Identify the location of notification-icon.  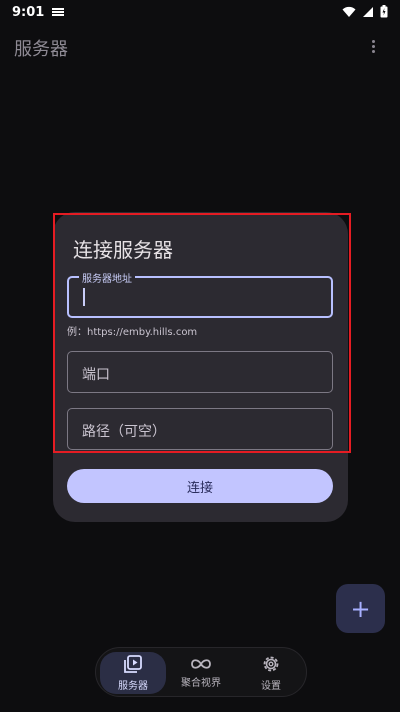
(58, 12).